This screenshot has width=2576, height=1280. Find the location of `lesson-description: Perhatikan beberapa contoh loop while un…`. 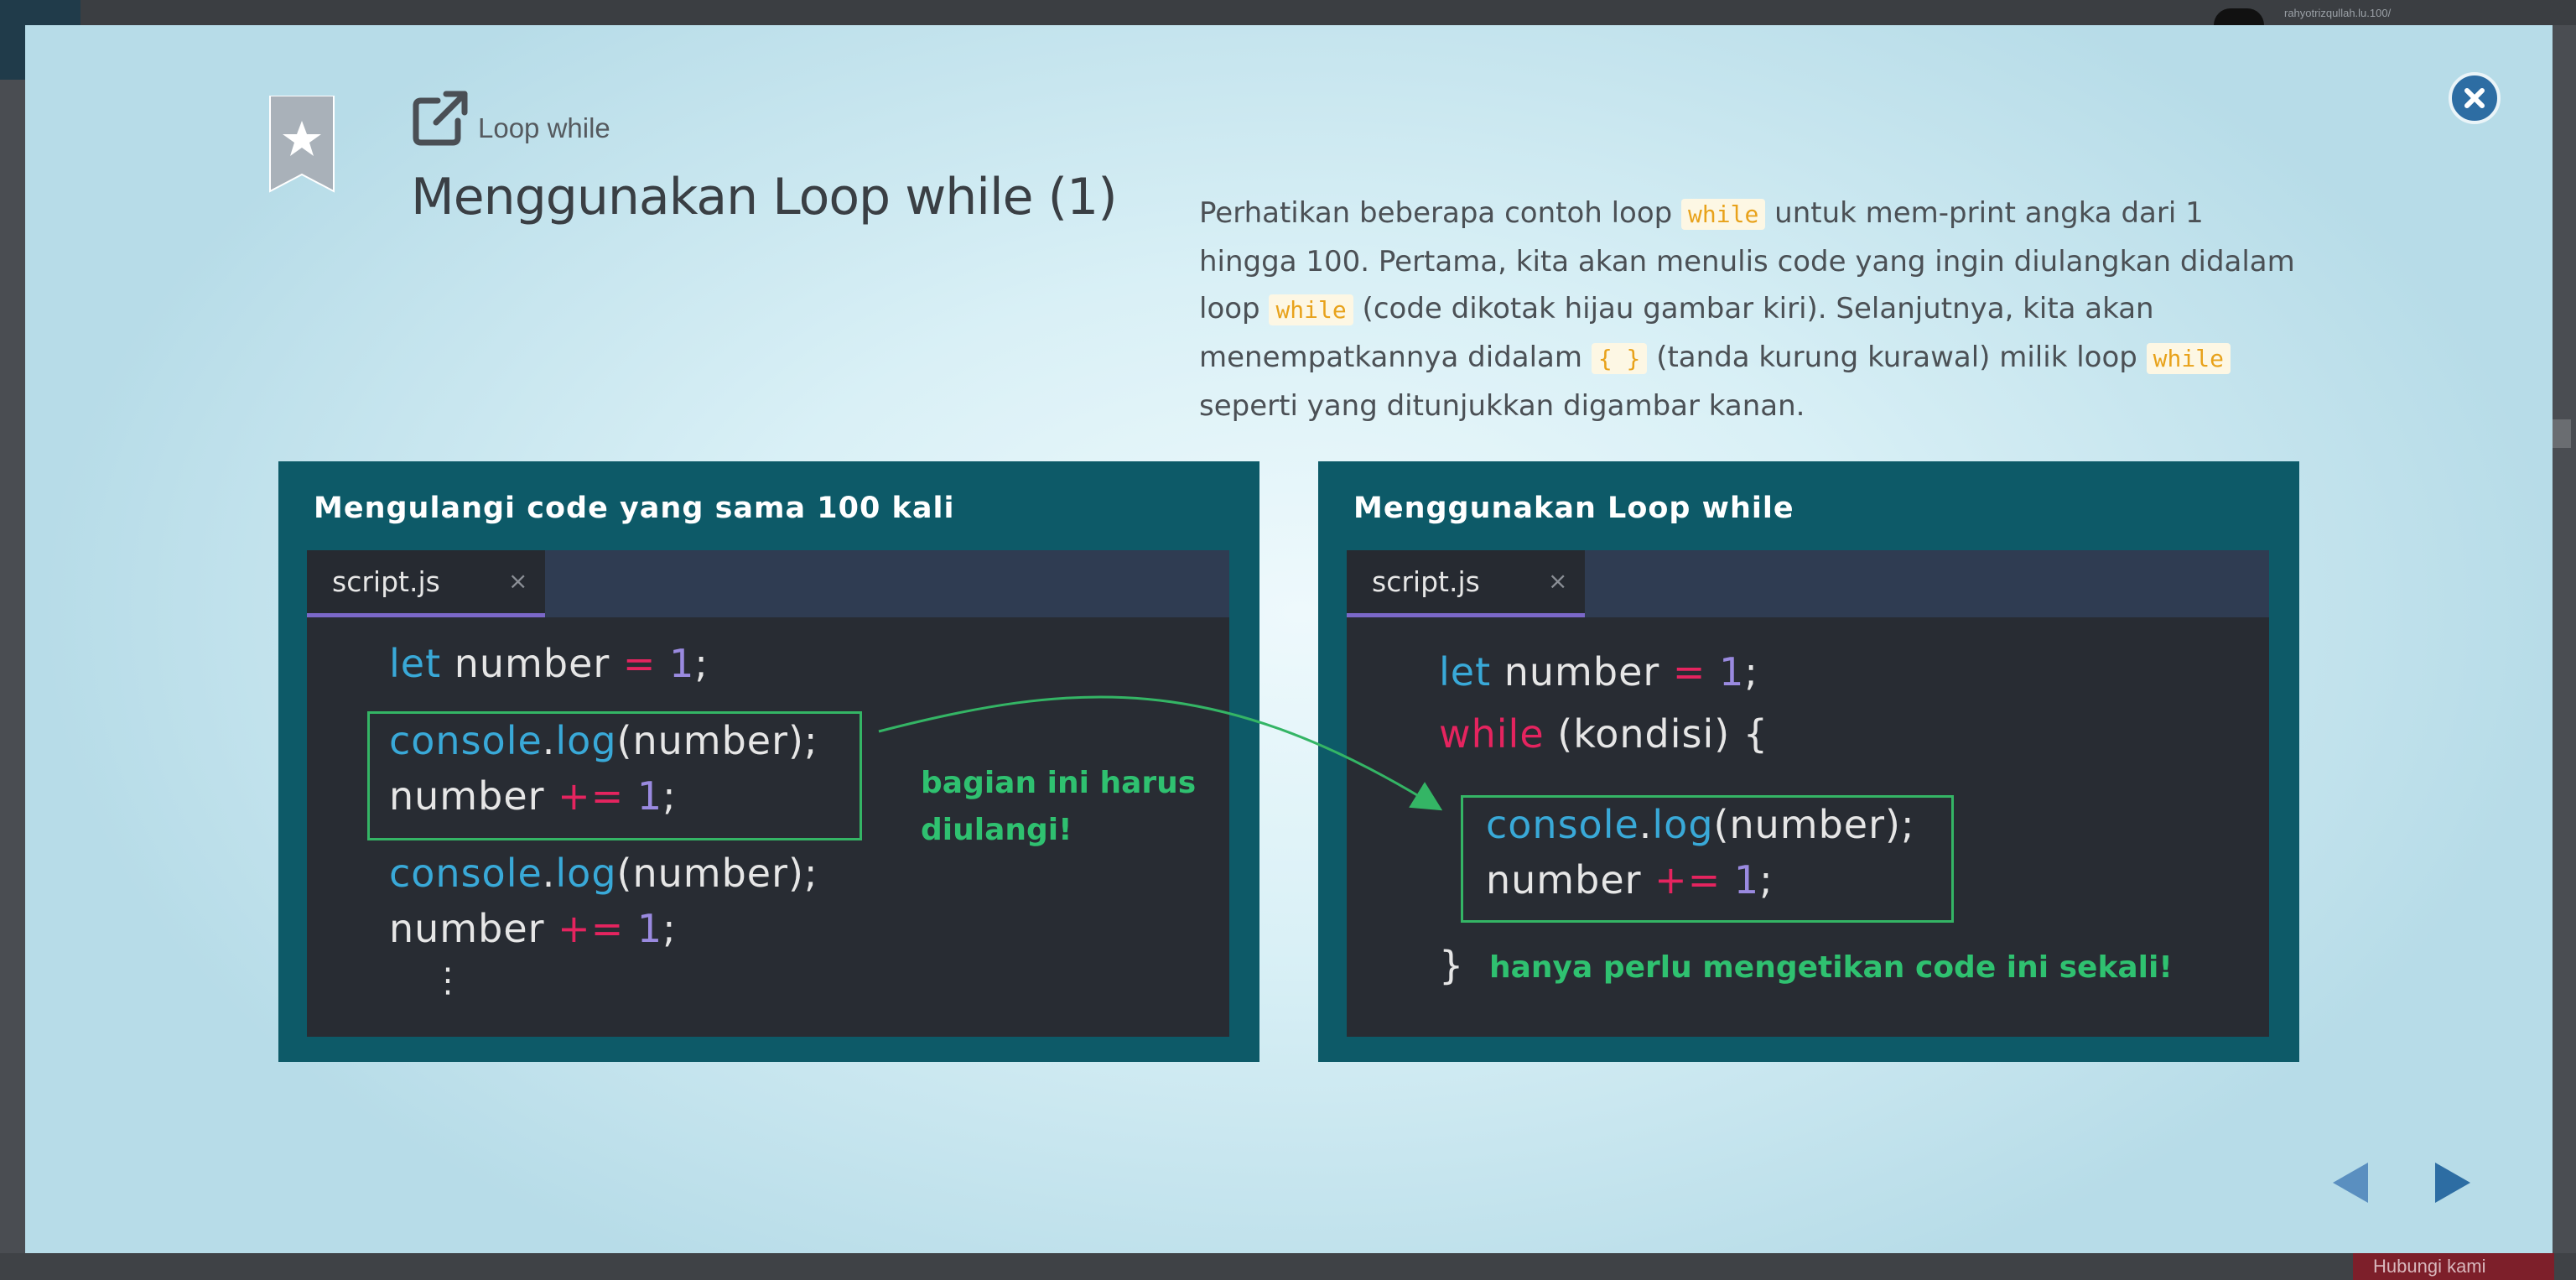

lesson-description: Perhatikan beberapa contoh loop while un… is located at coordinates (1748, 309).